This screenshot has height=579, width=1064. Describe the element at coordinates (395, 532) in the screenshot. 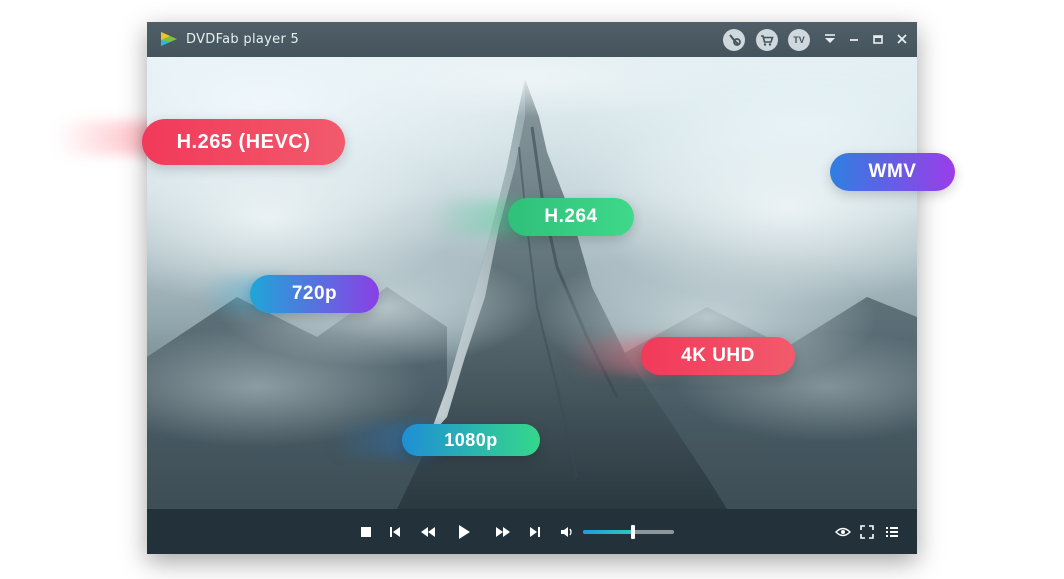

I see `previous-icon` at that location.